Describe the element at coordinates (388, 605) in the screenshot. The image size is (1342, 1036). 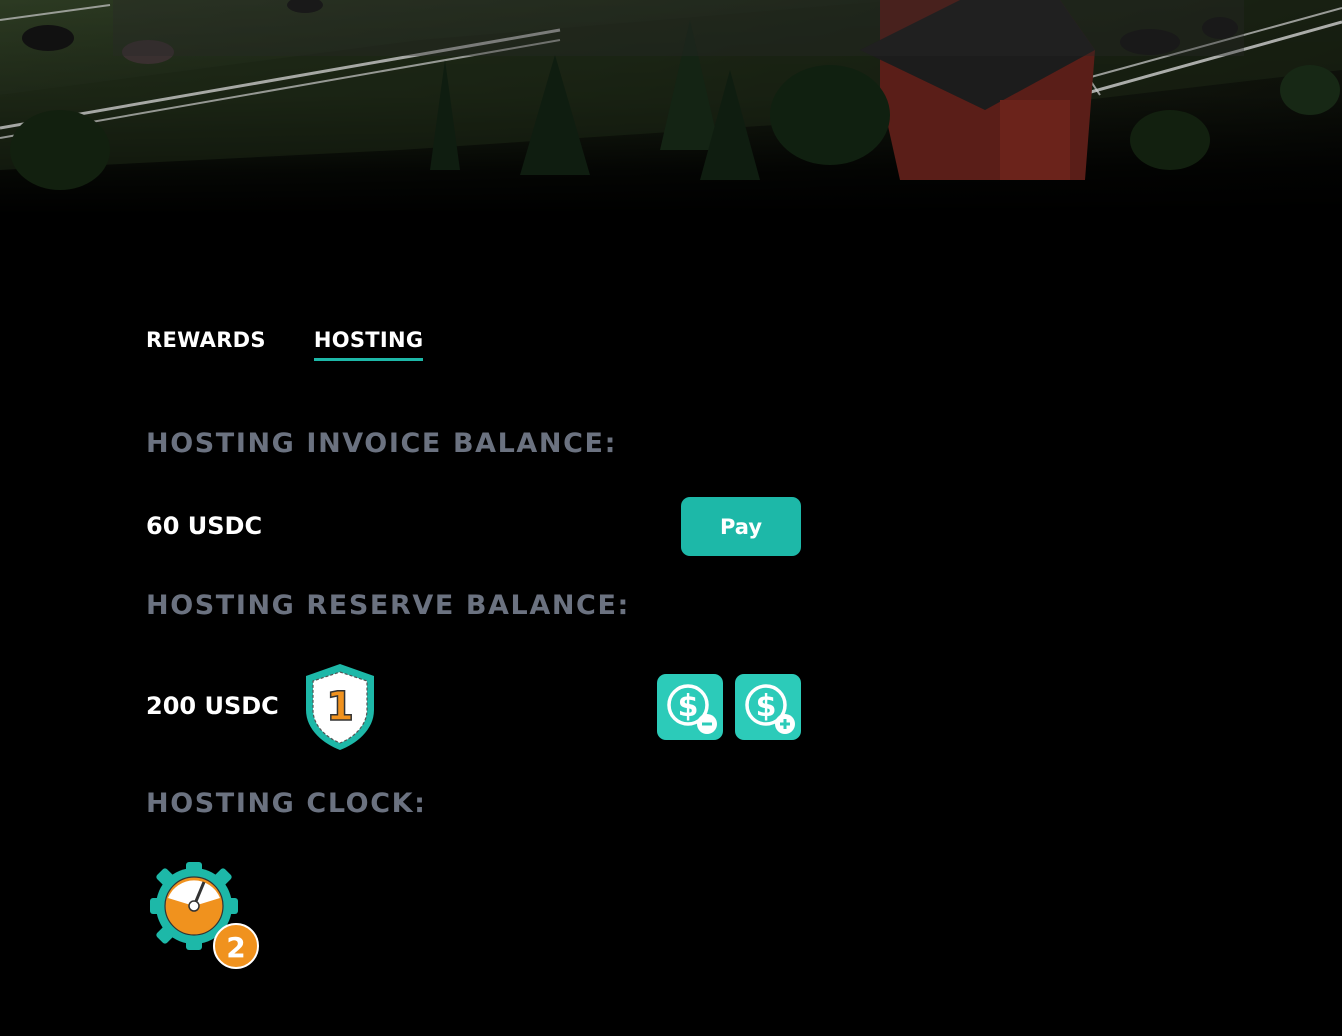
I see `reserve-balance-label: HOSTING RESERVE BALANCE:` at that location.